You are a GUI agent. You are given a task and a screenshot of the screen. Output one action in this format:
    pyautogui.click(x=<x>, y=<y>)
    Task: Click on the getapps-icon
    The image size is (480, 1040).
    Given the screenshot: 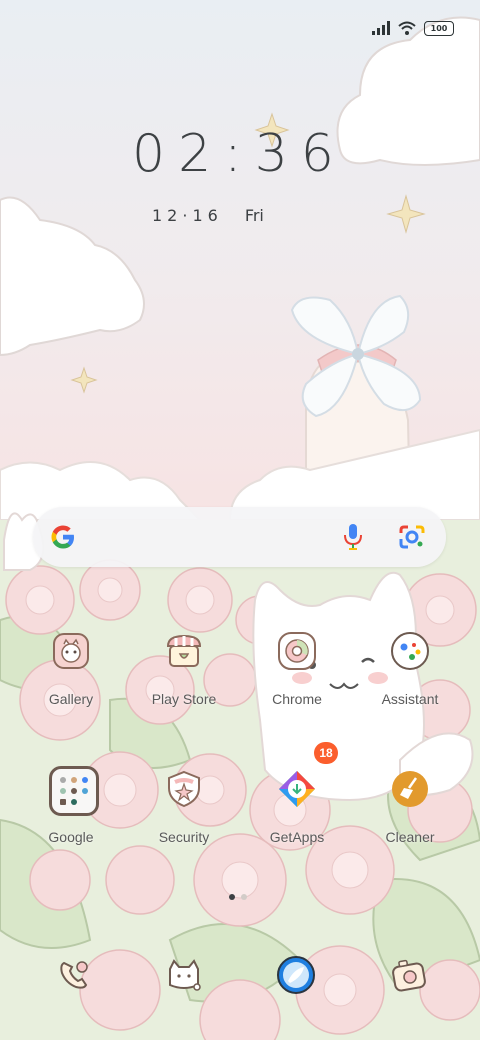 What is the action you would take?
    pyautogui.click(x=297, y=789)
    